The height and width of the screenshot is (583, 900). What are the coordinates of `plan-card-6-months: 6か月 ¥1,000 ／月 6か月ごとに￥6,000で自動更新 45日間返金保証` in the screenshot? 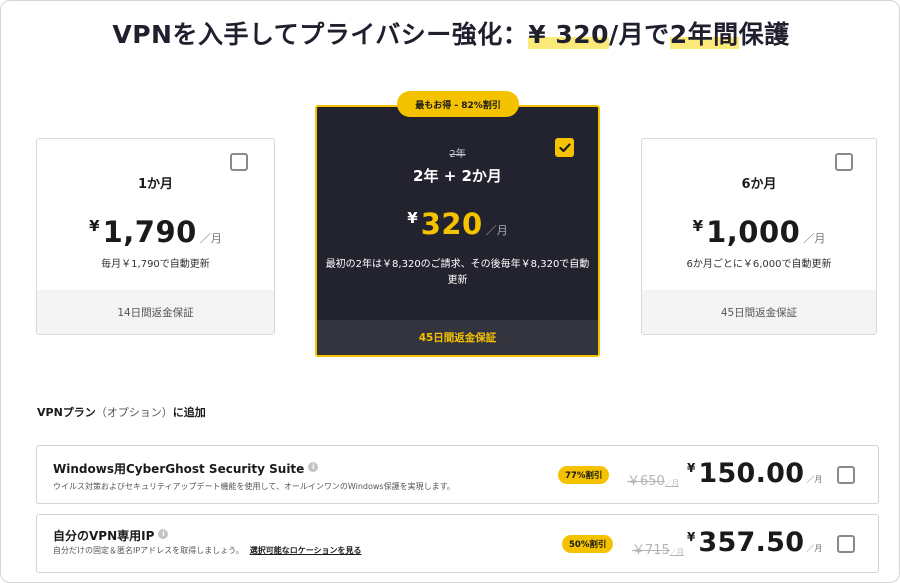 It's located at (759, 236).